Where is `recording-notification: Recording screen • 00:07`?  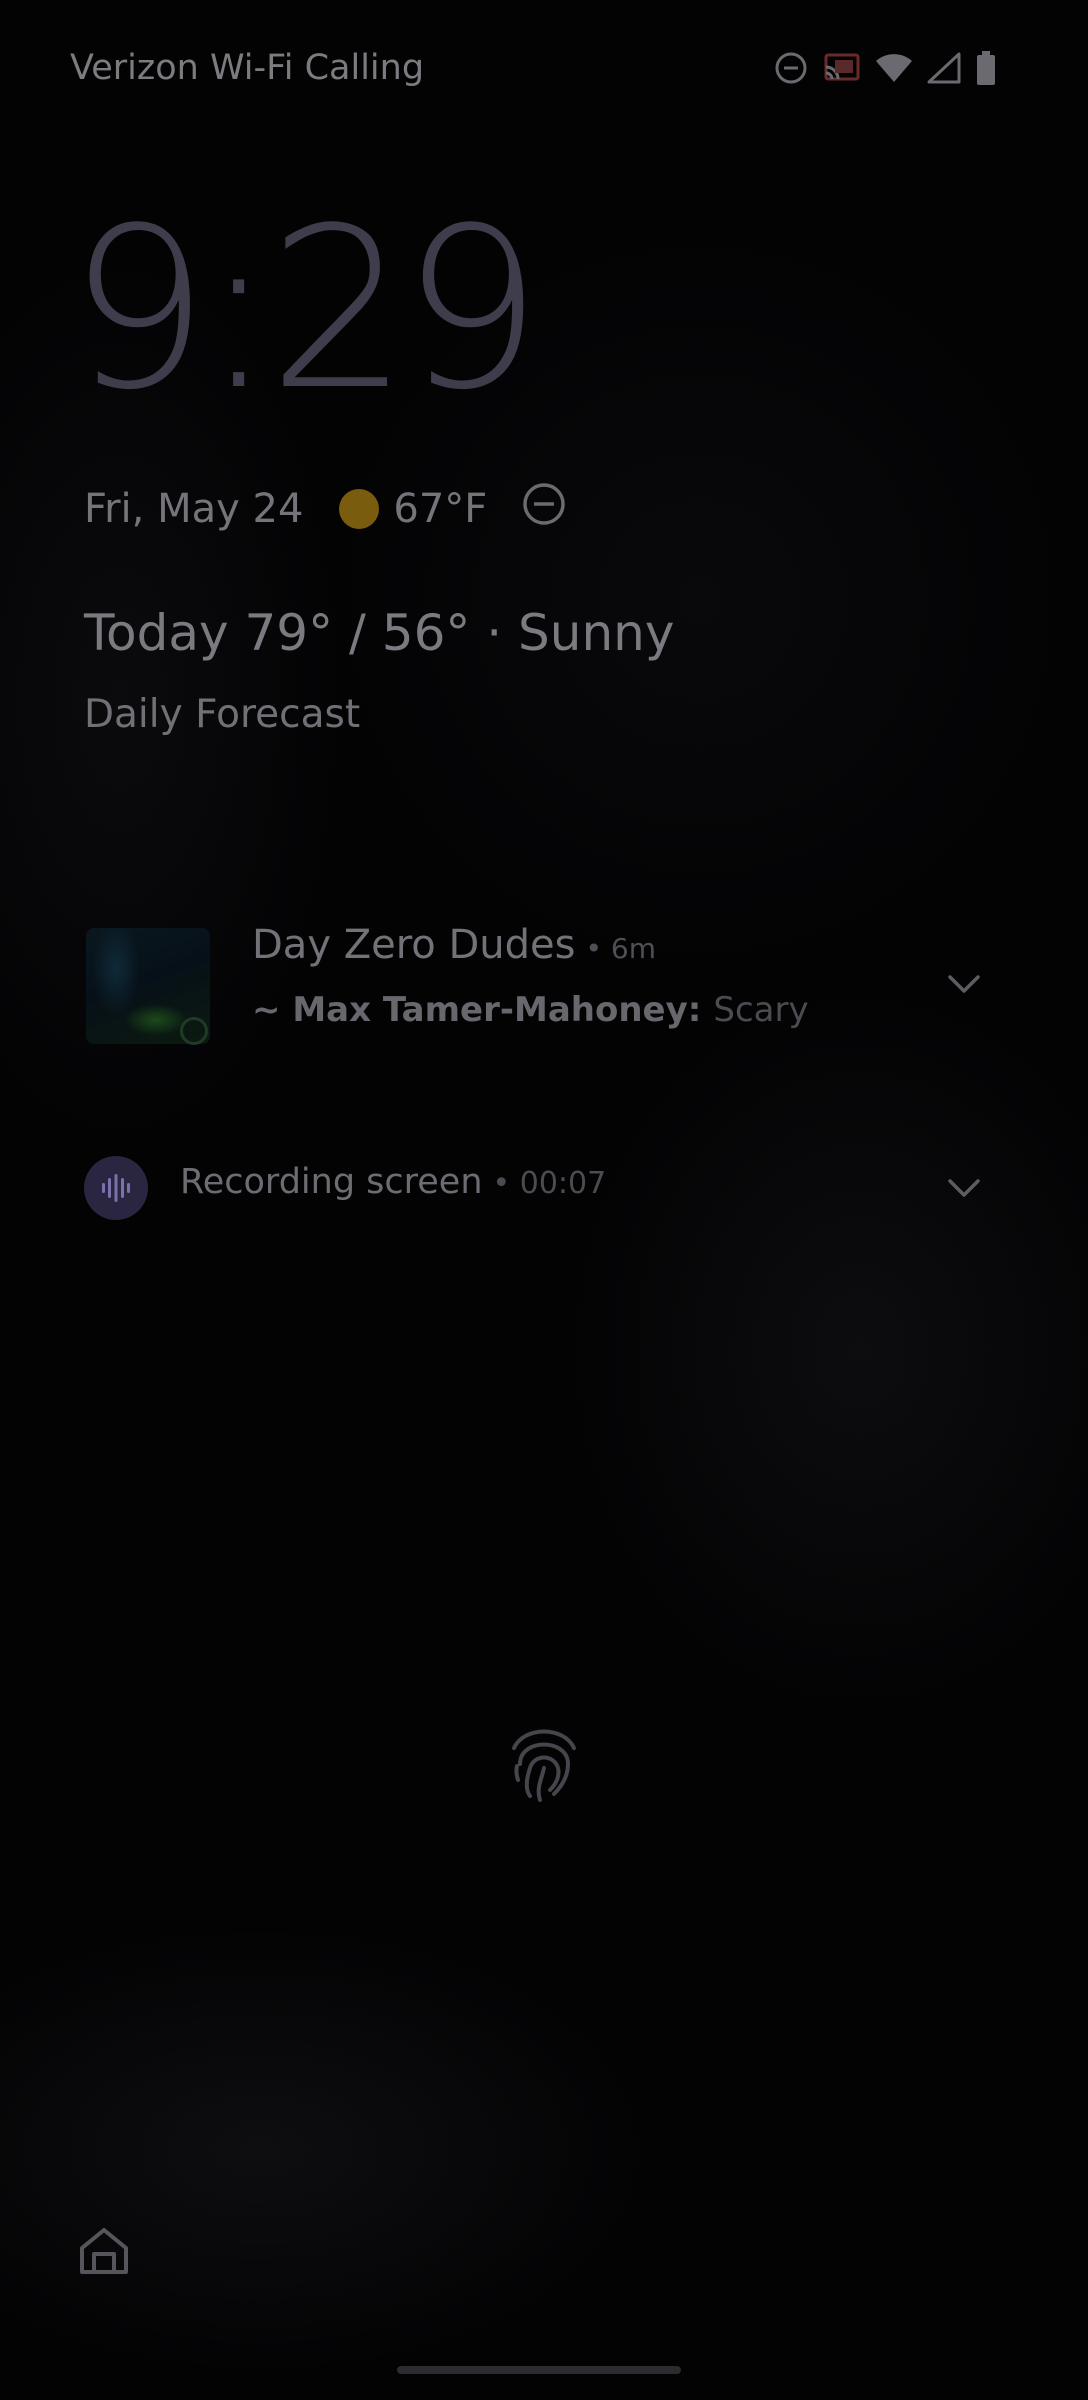 recording-notification: Recording screen • 00:07 is located at coordinates (393, 1188).